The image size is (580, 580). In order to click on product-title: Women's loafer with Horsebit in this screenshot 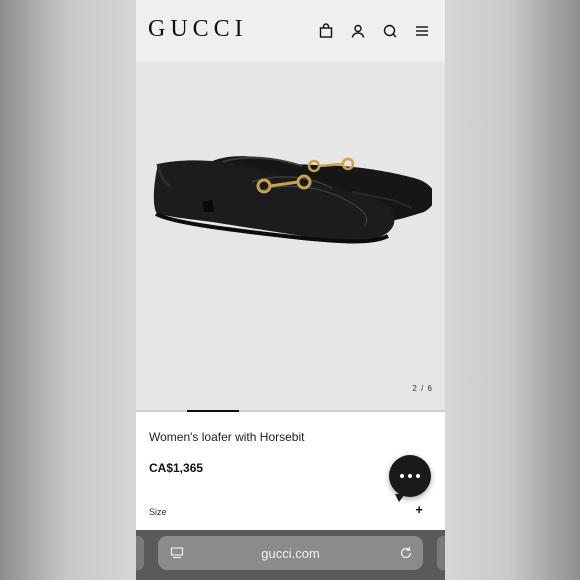, I will do `click(227, 437)`.